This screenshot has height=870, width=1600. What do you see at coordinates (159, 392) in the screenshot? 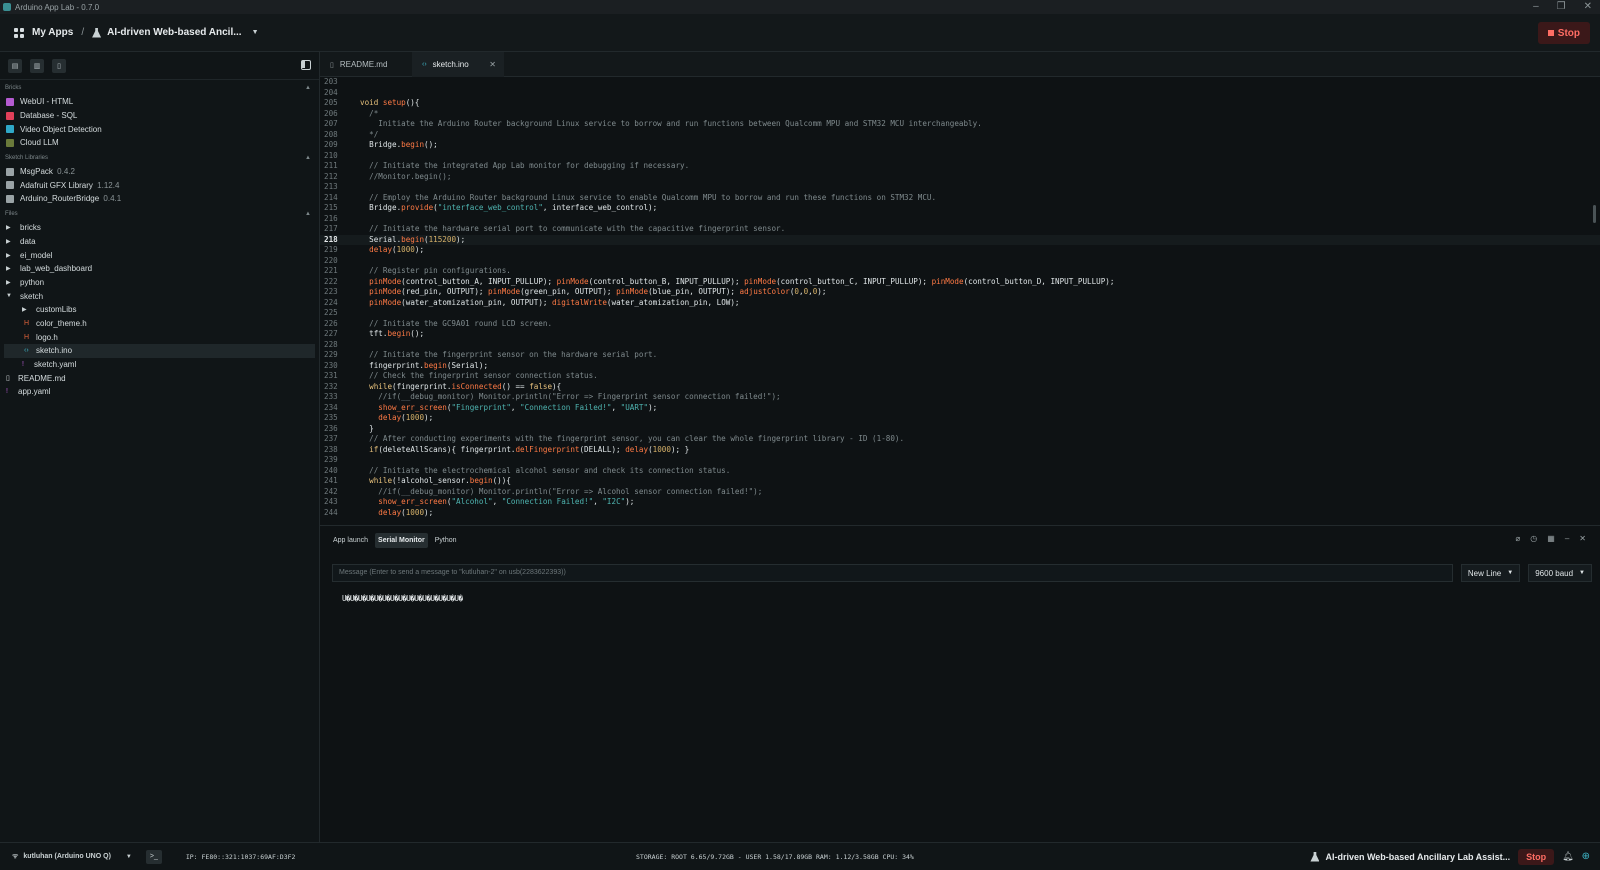
I see `file-item: ! app.yaml` at bounding box center [159, 392].